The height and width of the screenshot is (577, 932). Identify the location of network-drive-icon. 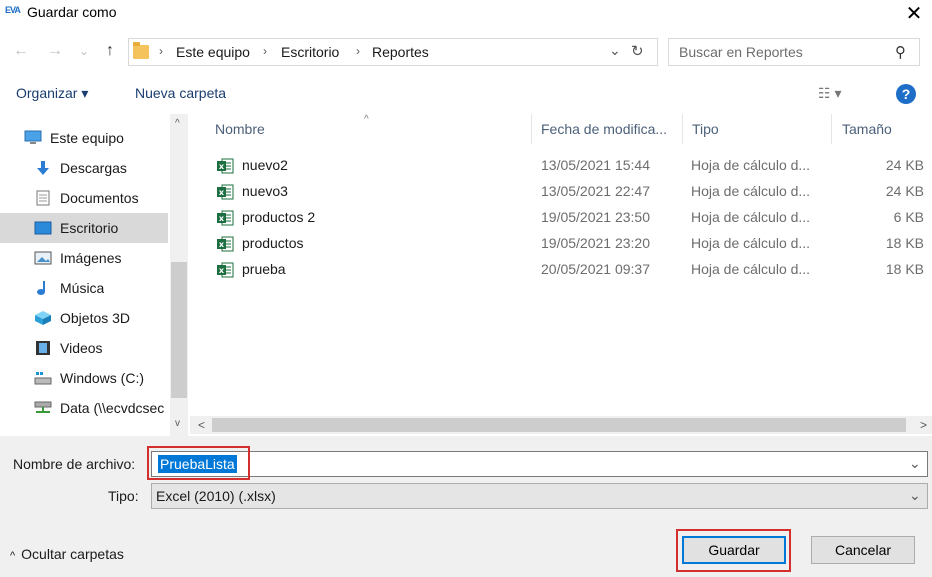
(43, 408).